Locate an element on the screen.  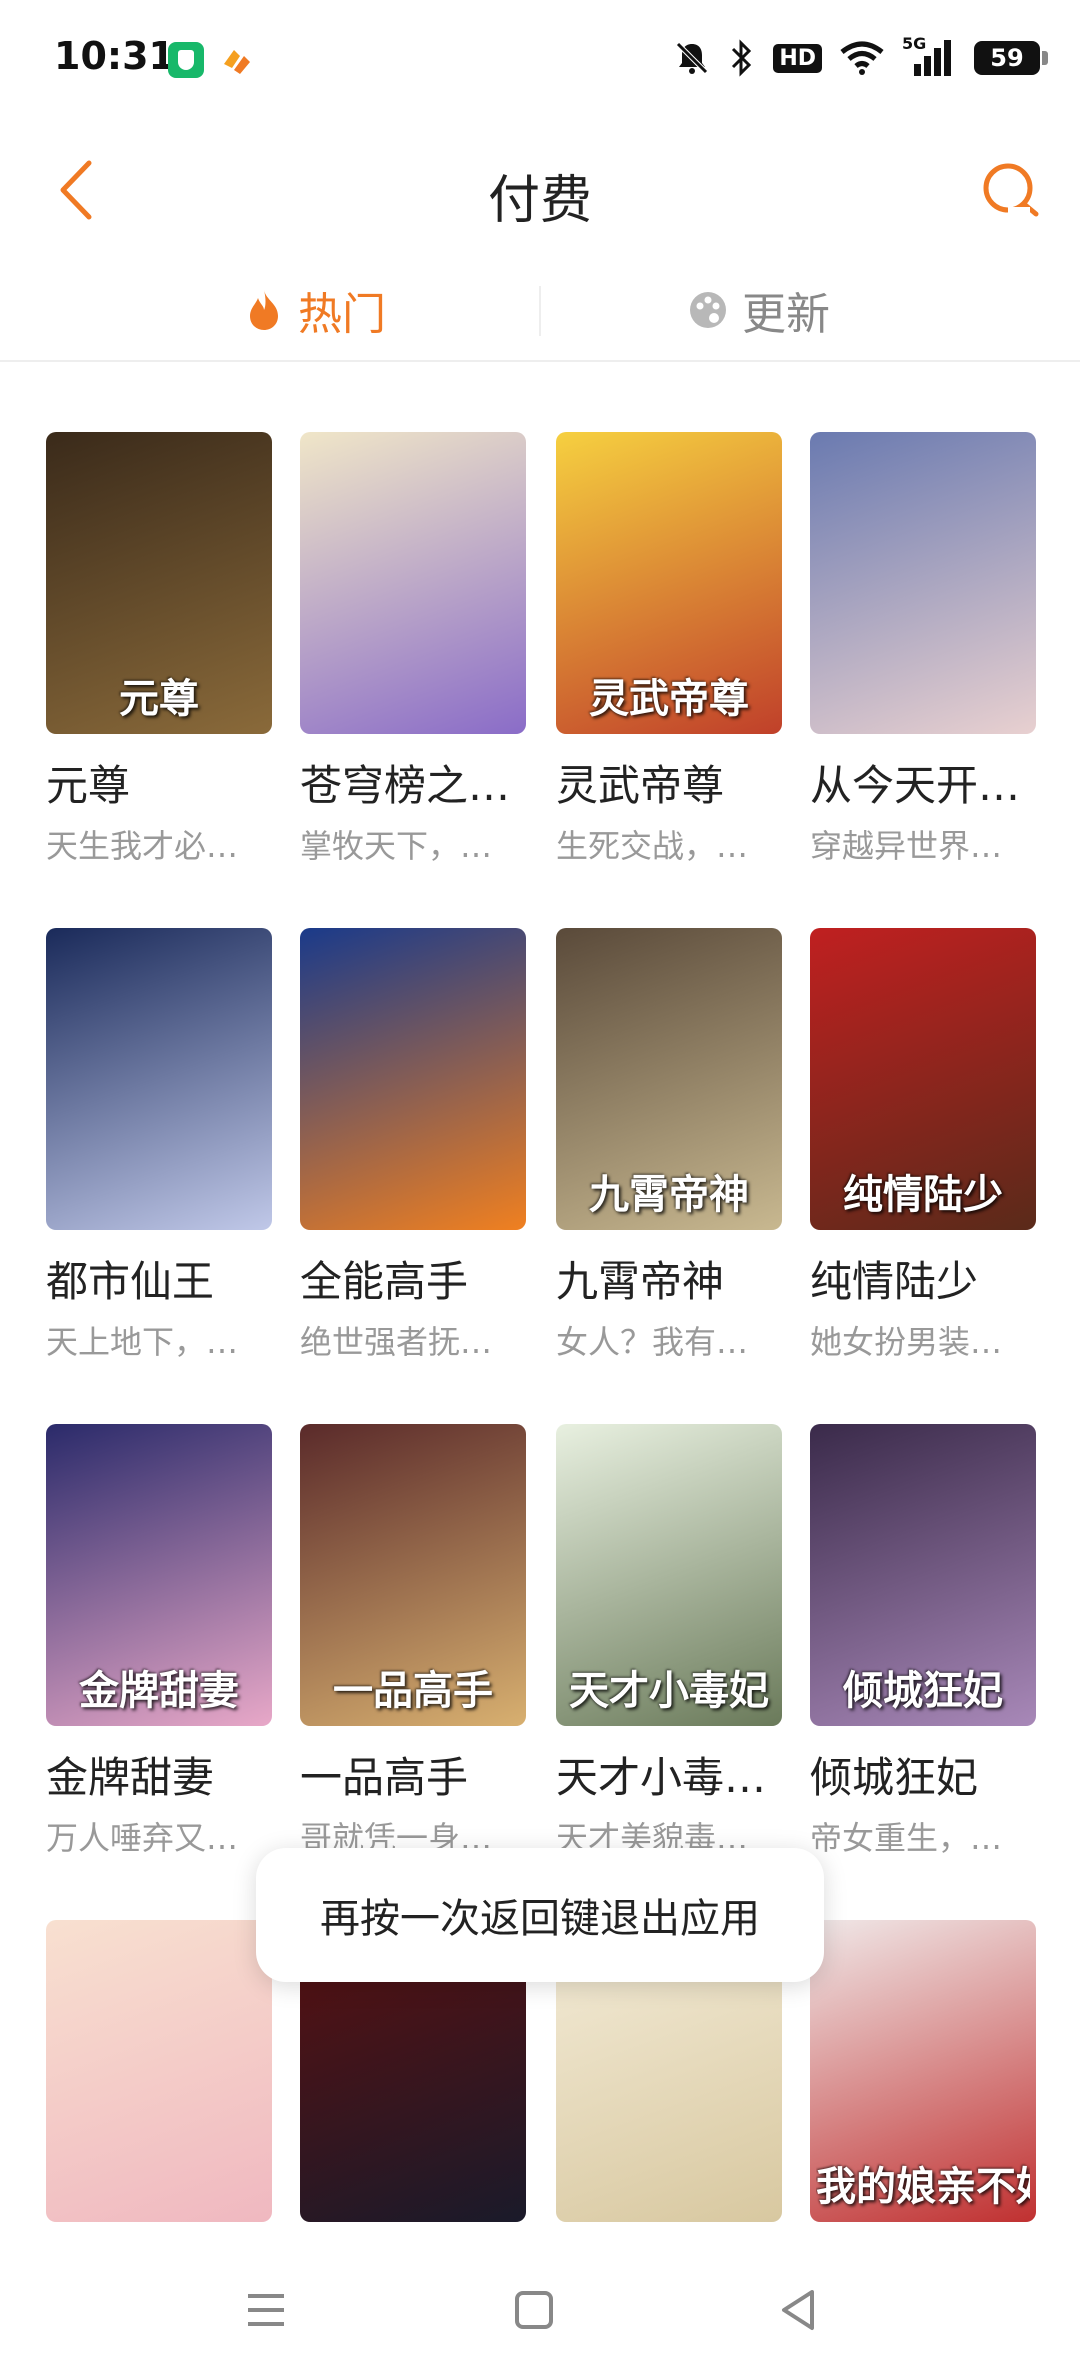
comic-cover: 倾城狂妃 is located at coordinates (923, 1575).